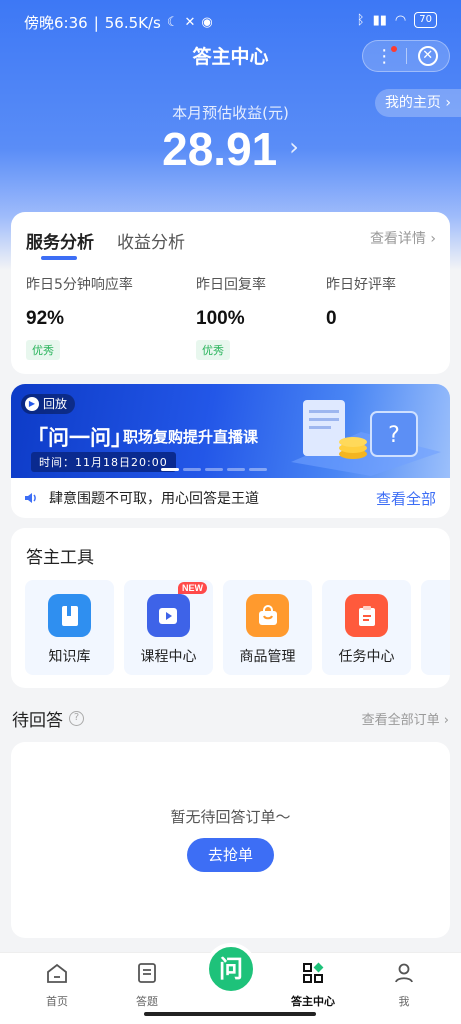  What do you see at coordinates (400, 20) in the screenshot?
I see `wifi-icon: ◠` at bounding box center [400, 20].